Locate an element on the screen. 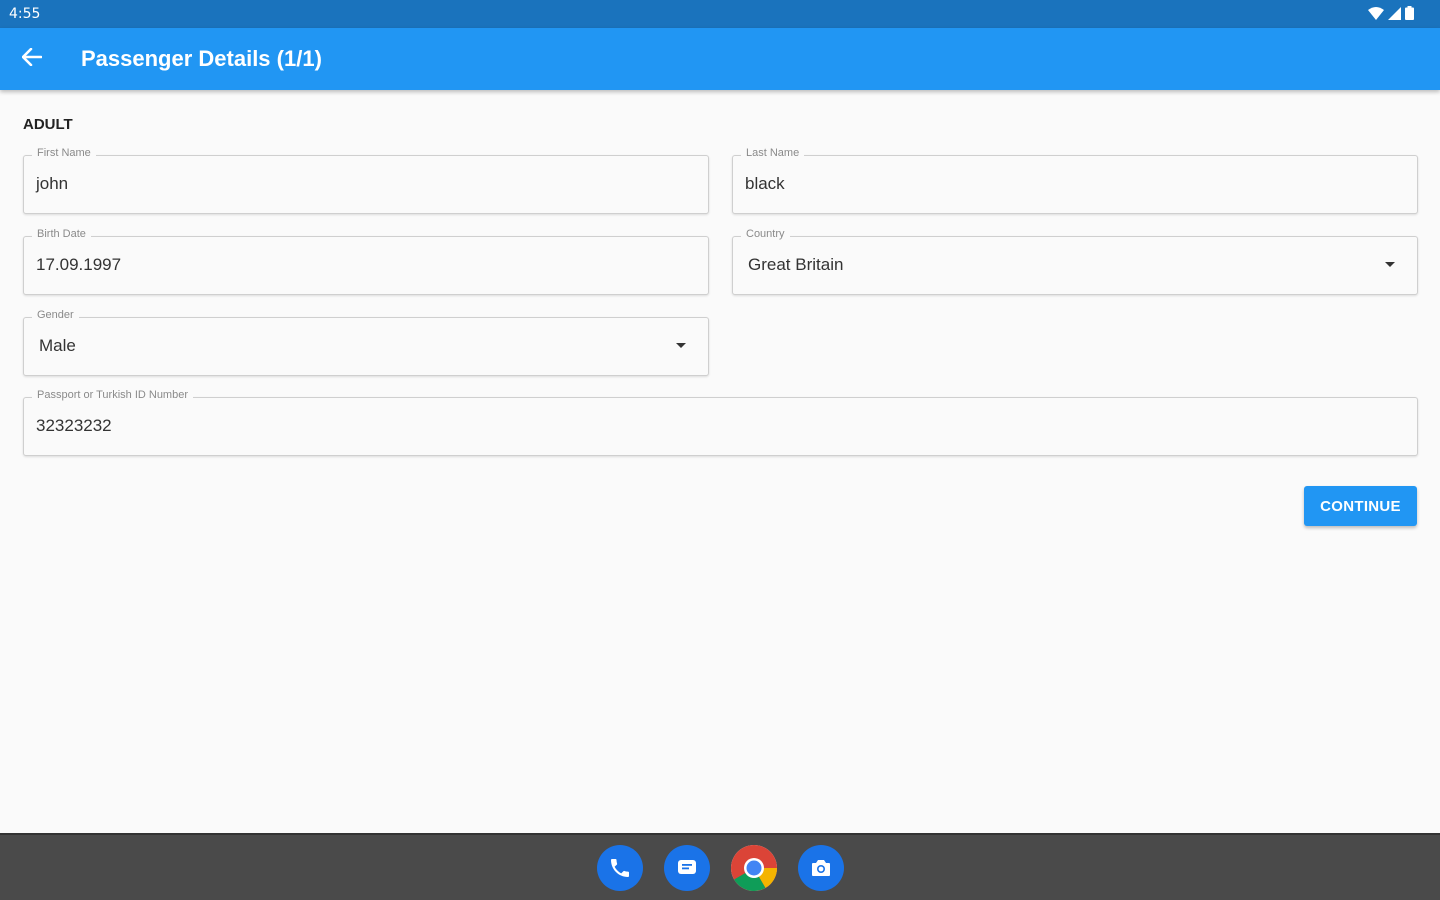 The width and height of the screenshot is (1440, 900). passport-field: Passport or Turkish ID Number 32323232 is located at coordinates (720, 422).